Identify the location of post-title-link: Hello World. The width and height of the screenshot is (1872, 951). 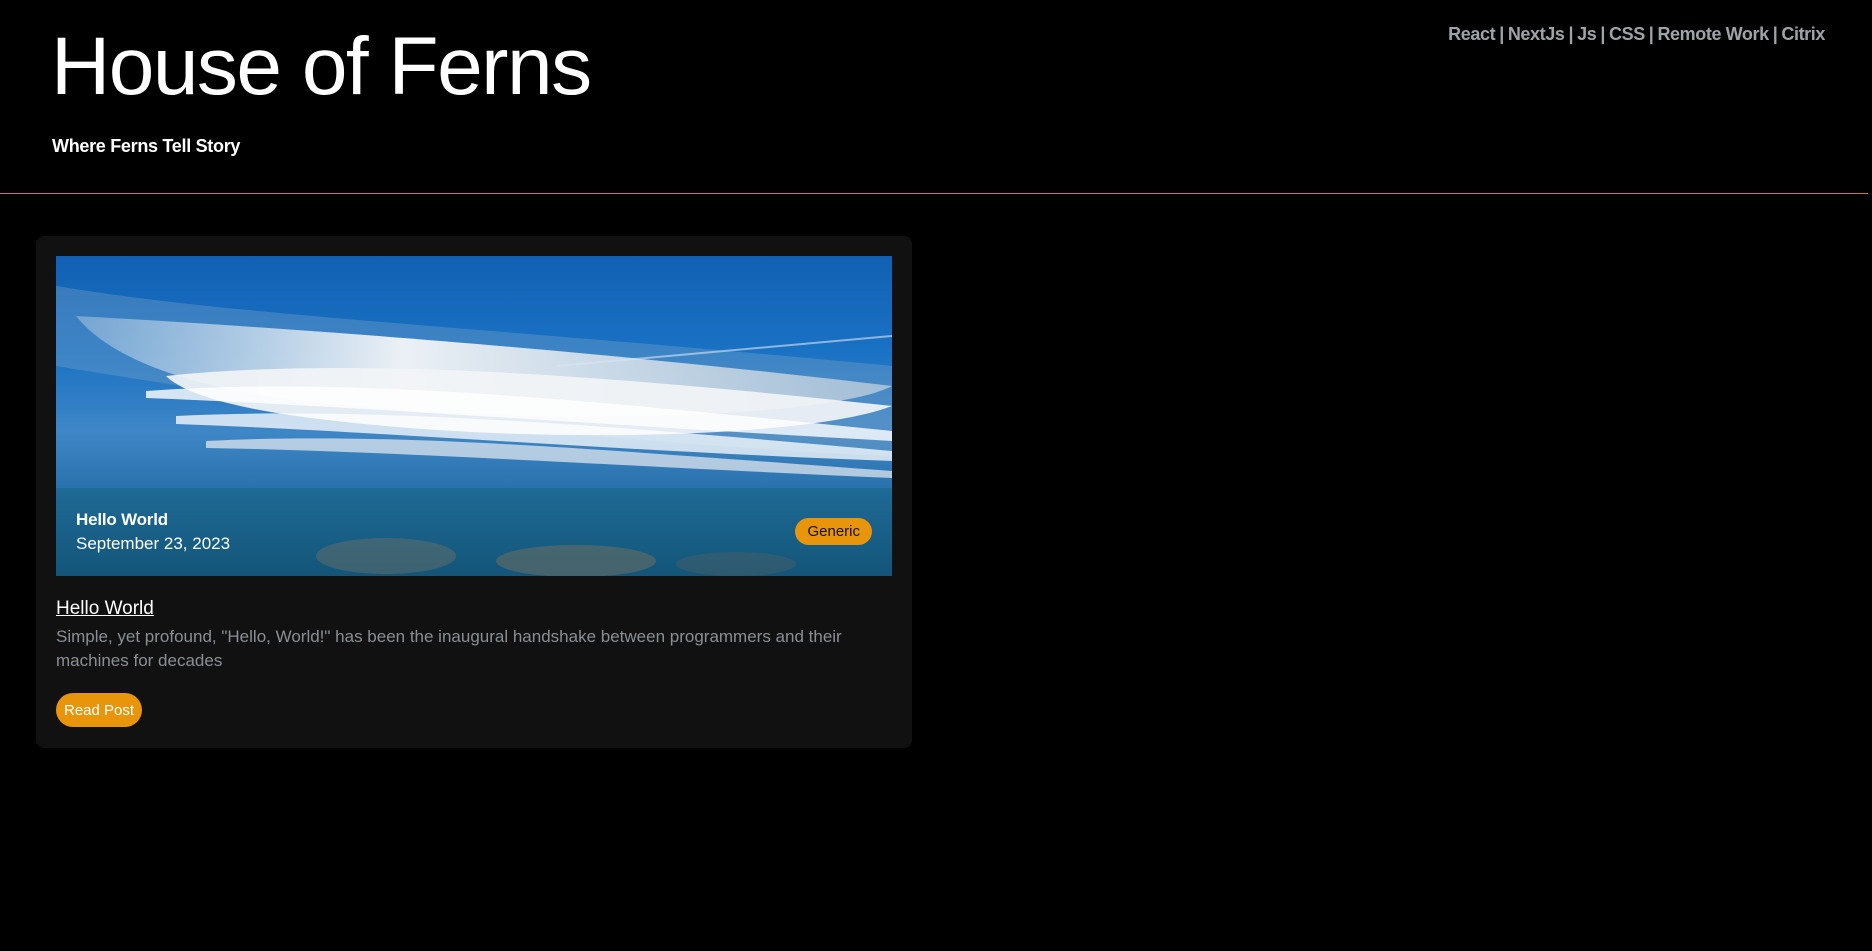
(105, 609).